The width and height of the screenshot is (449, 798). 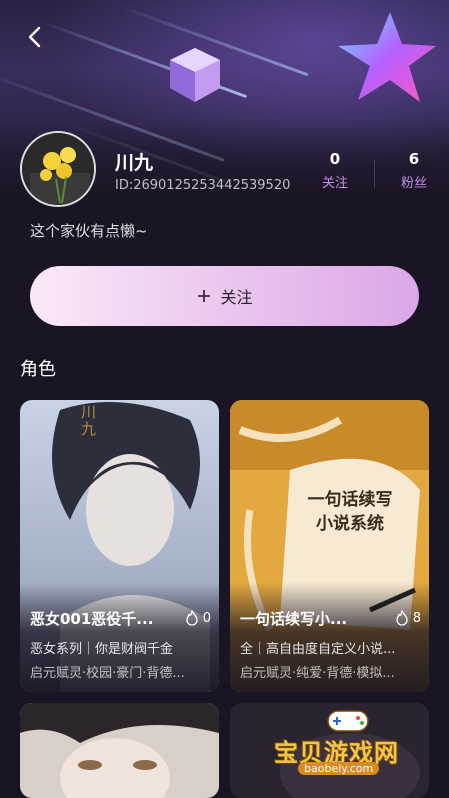 I want to click on stat-following-count: 0, so click(x=335, y=159).